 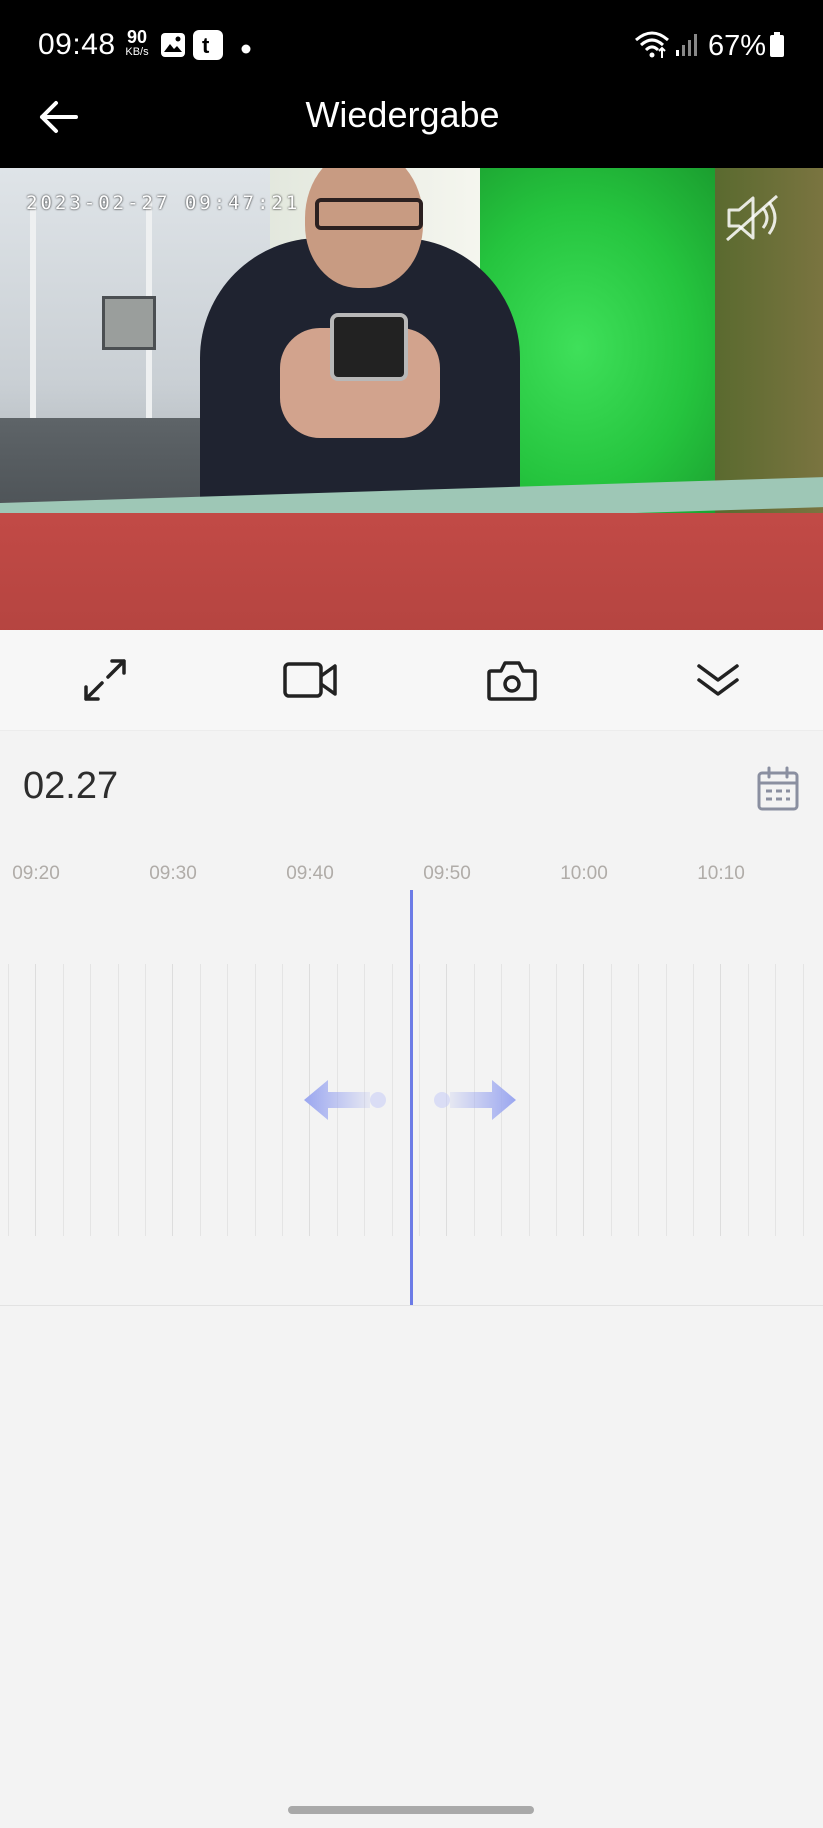 What do you see at coordinates (737, 46) in the screenshot?
I see `battery-percent: 67%` at bounding box center [737, 46].